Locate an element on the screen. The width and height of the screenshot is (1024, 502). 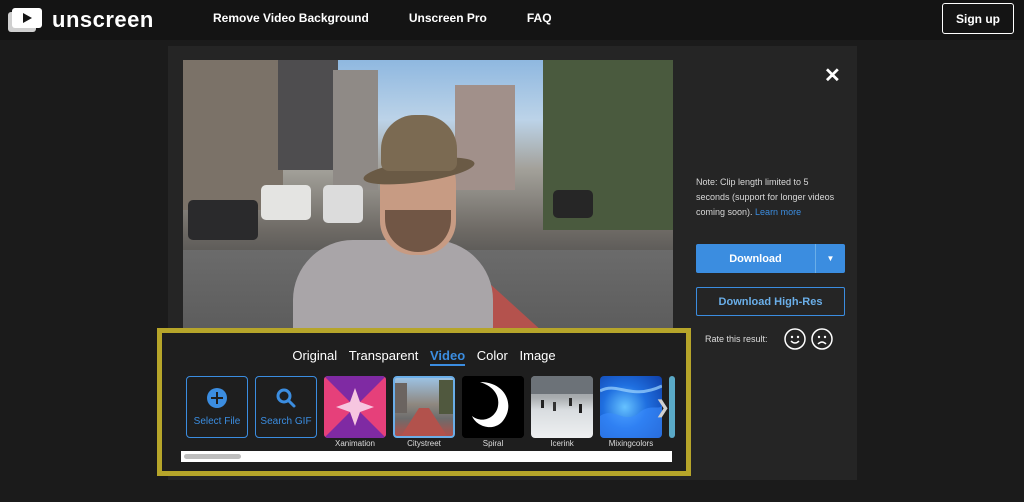
thumbnail-label: Icerink is located at coordinates (562, 443).